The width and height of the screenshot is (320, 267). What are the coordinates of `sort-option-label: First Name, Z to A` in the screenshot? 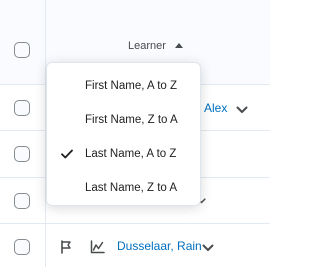 It's located at (131, 120).